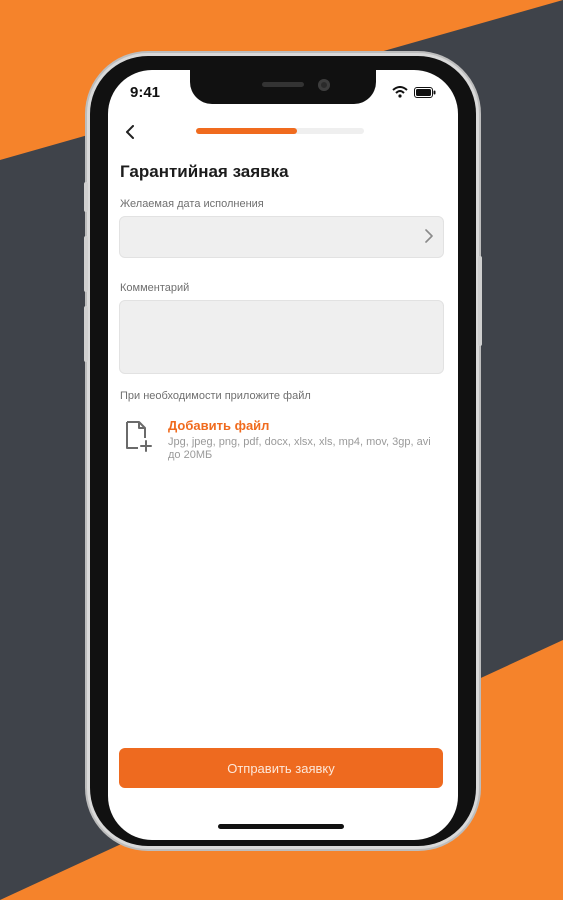 This screenshot has width=563, height=900. I want to click on wifi-icon, so click(400, 92).